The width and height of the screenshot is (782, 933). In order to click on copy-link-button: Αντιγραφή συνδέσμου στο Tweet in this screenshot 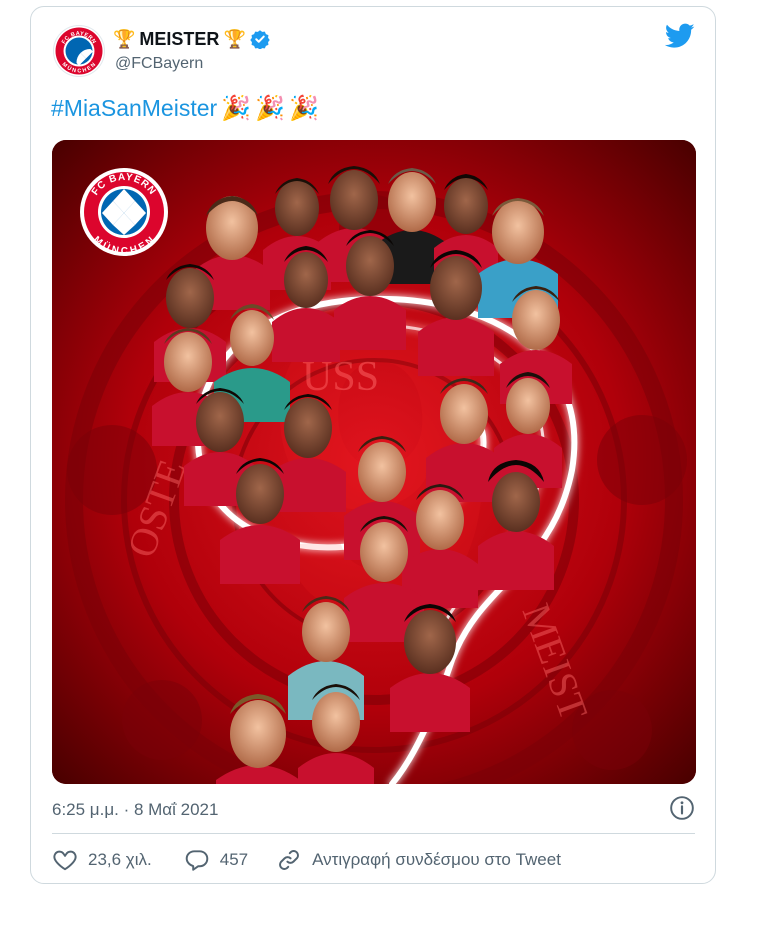, I will do `click(418, 860)`.